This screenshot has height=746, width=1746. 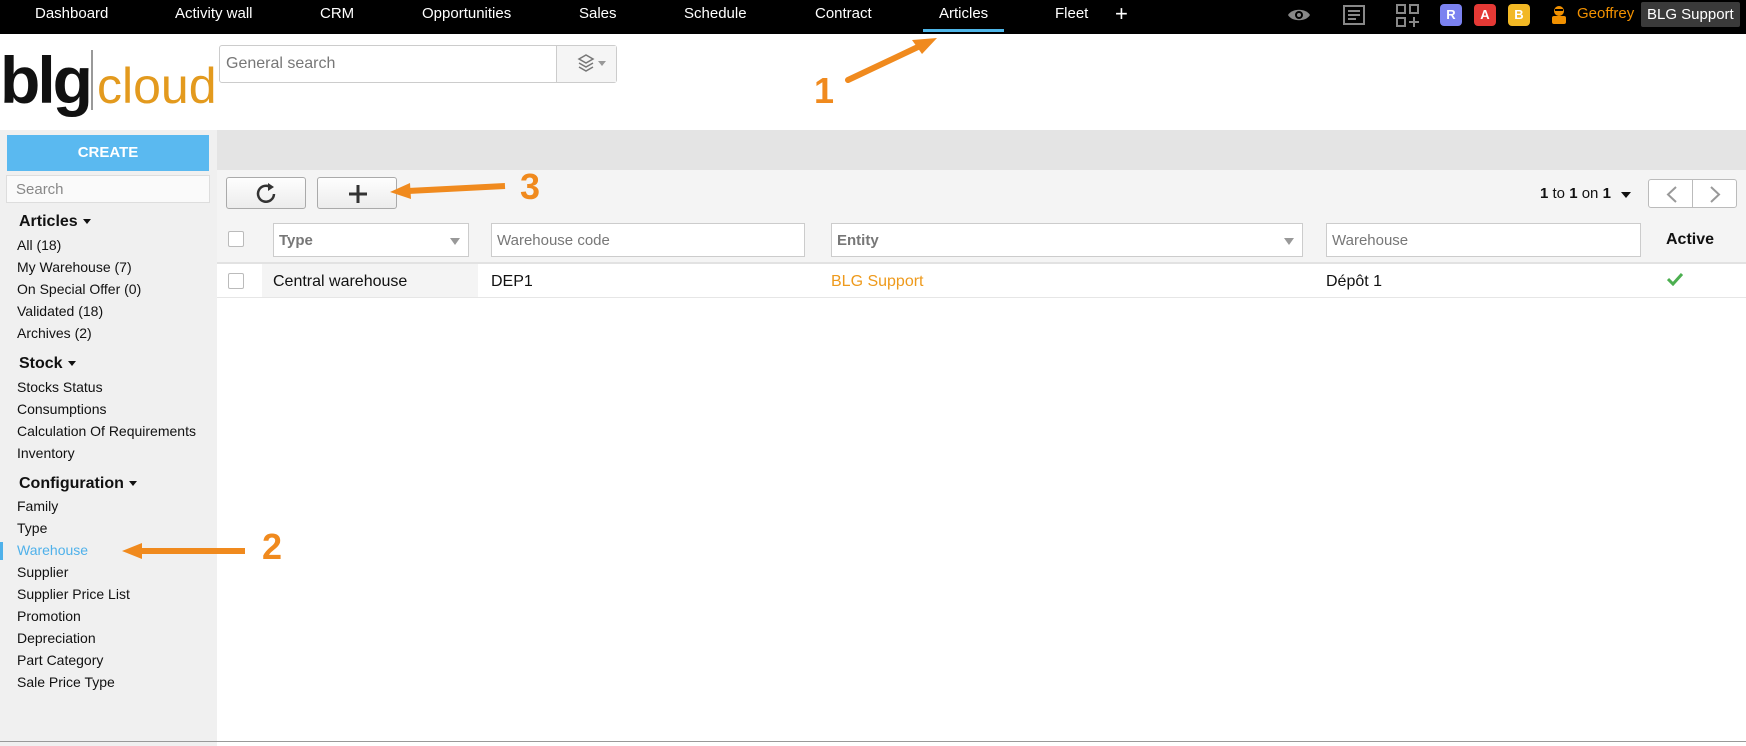 I want to click on sidebar-item-inventory: Inventory, so click(x=46, y=453).